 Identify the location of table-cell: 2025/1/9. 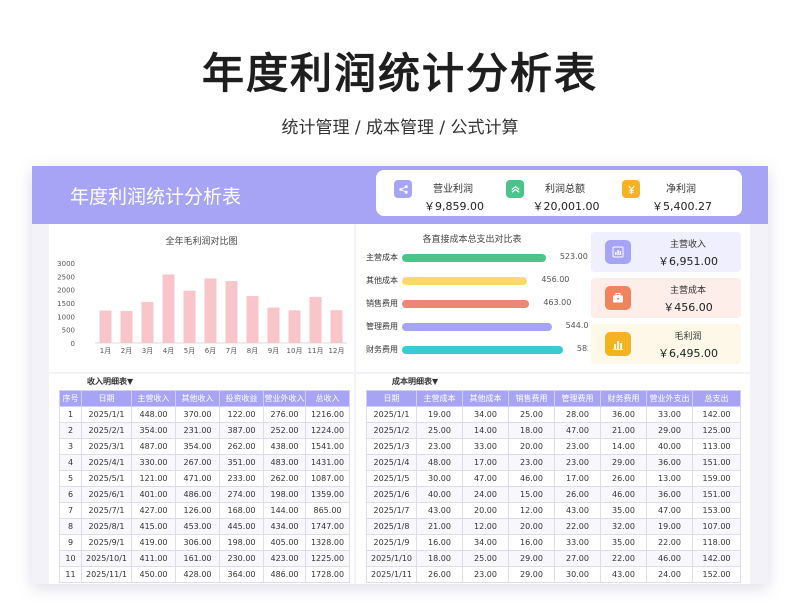
(391, 542).